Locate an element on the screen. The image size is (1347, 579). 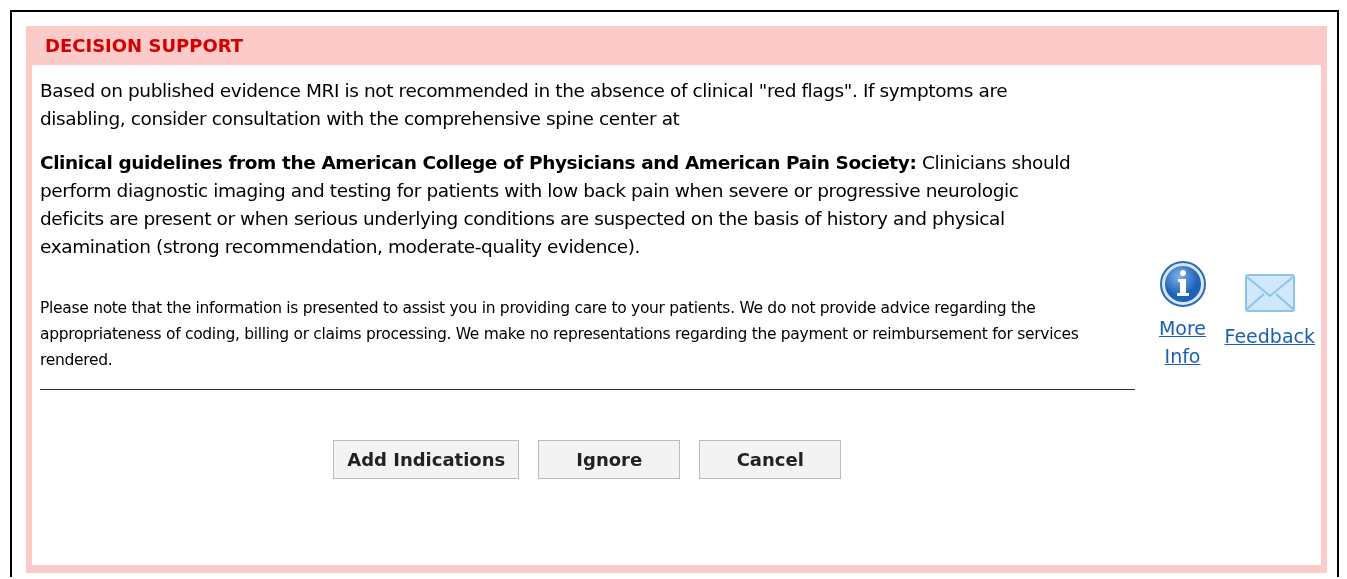
action-button: Add Indications is located at coordinates (426, 459).